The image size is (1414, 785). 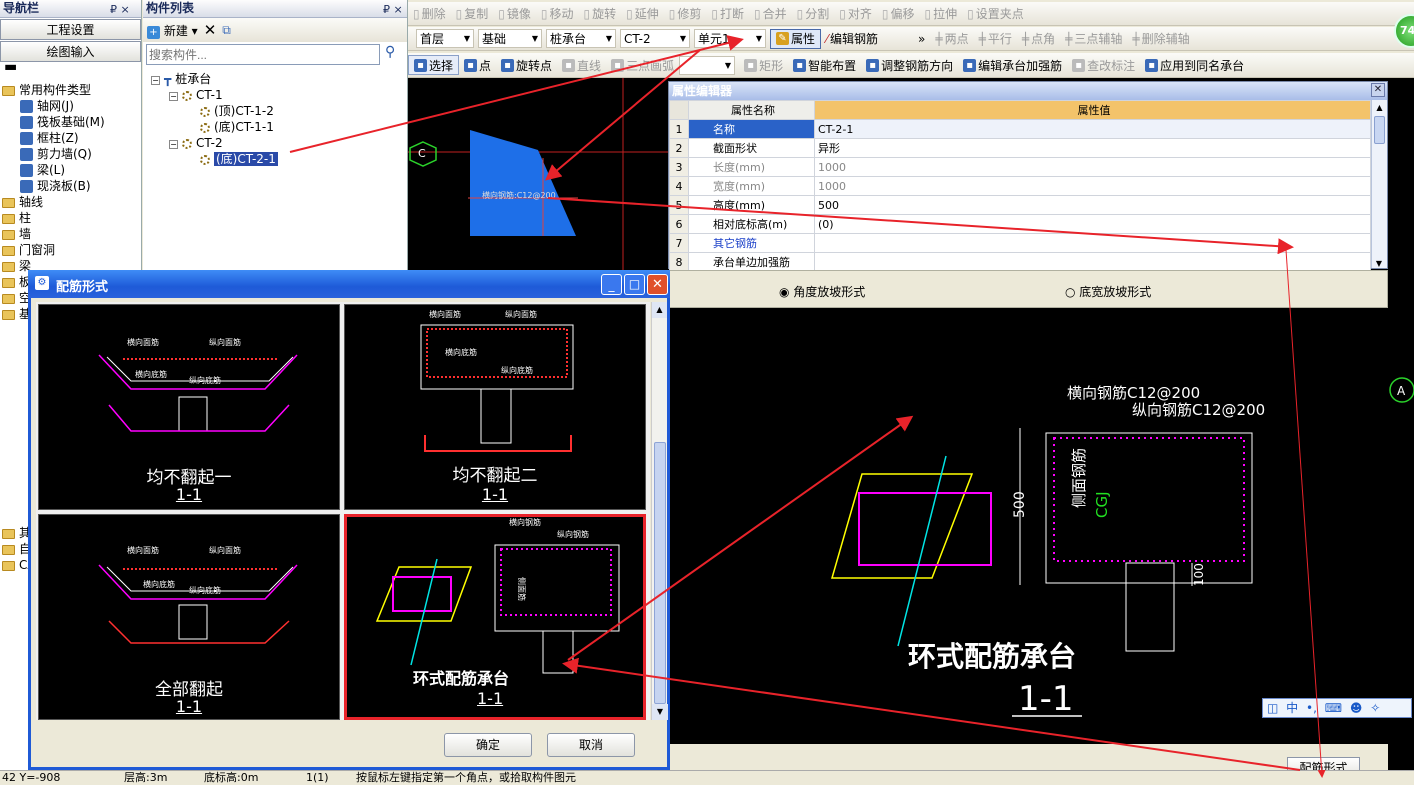 I want to click on toolbar-item: ▯ 设置夹点, so click(x=995, y=14).